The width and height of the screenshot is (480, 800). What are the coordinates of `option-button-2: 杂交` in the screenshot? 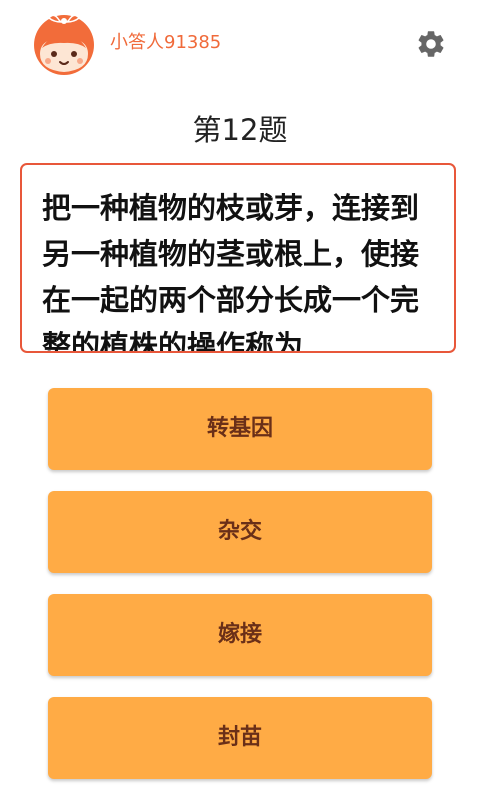 It's located at (240, 532).